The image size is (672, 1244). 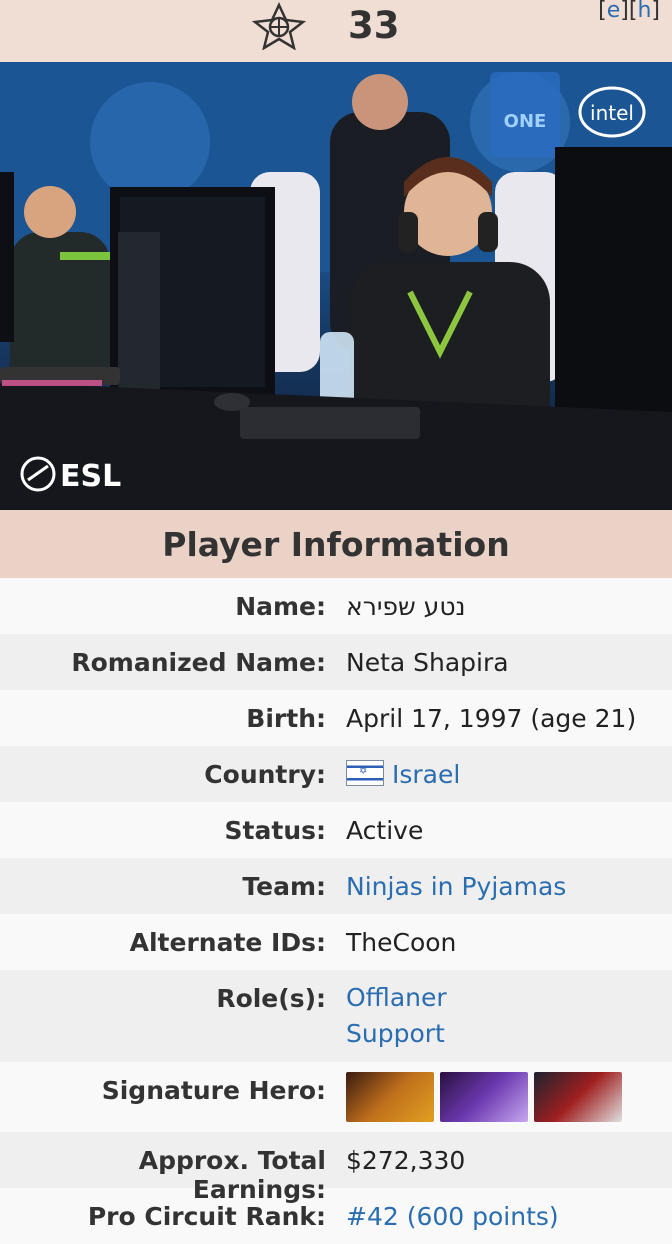 I want to click on section-title: Player Information, so click(x=336, y=544).